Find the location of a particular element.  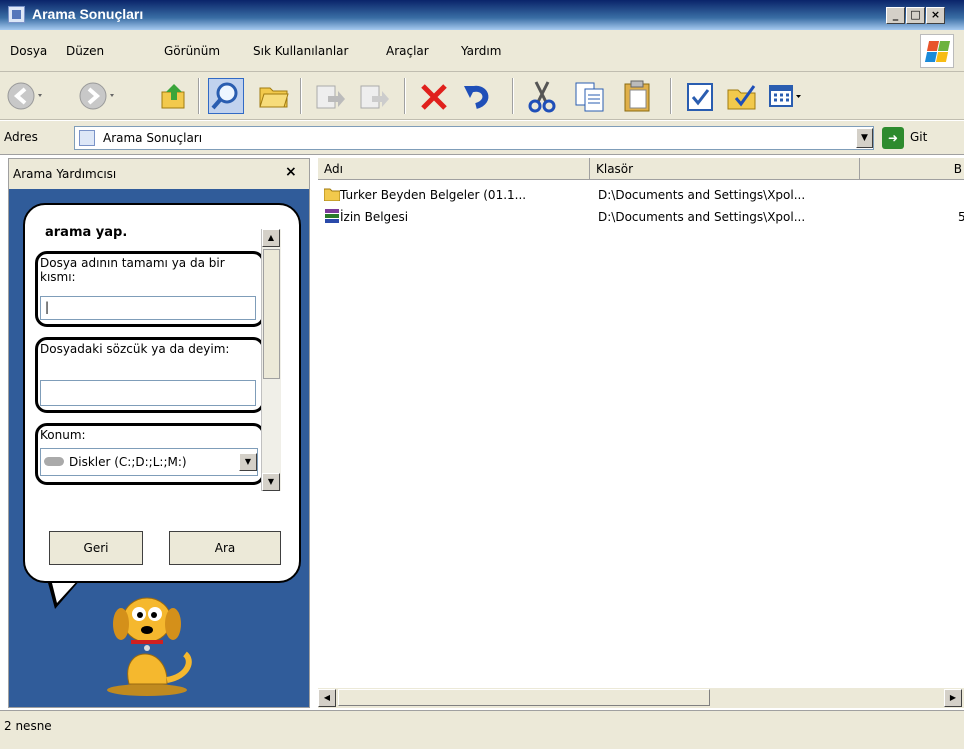

status-text: 2 nesne is located at coordinates (28, 726).